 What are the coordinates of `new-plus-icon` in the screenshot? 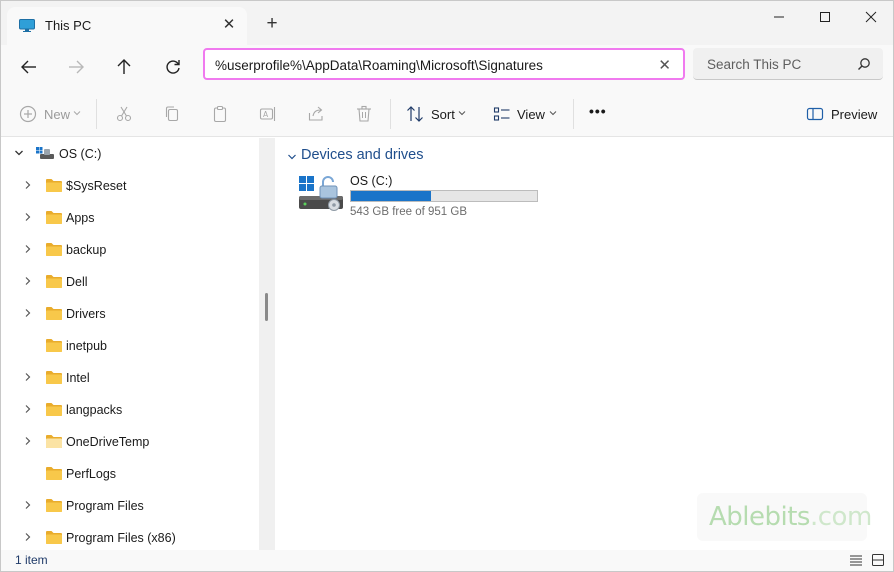 It's located at (28, 114).